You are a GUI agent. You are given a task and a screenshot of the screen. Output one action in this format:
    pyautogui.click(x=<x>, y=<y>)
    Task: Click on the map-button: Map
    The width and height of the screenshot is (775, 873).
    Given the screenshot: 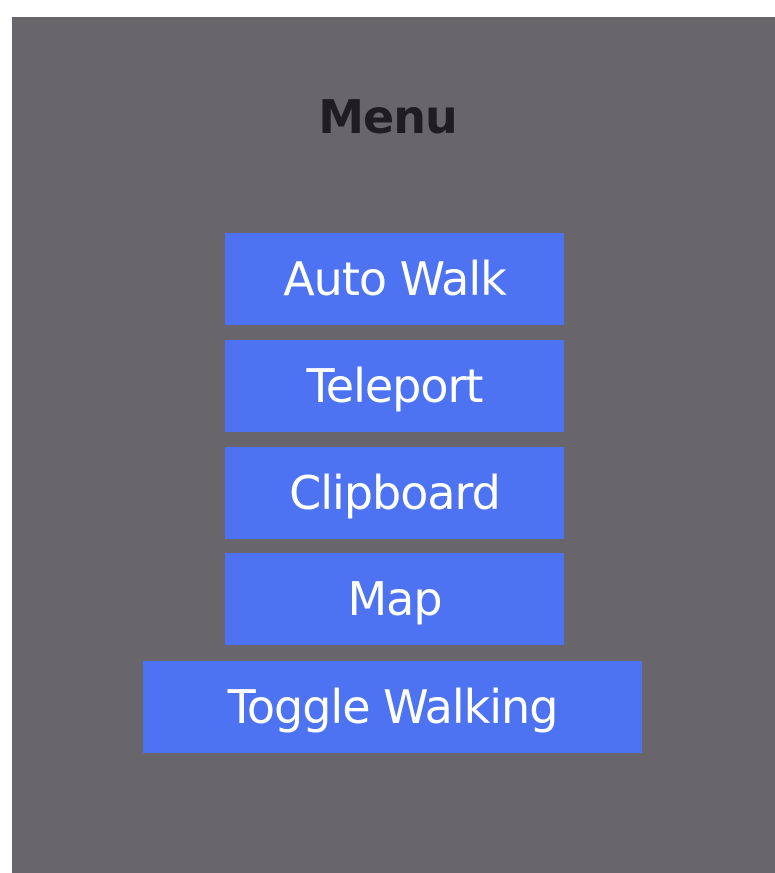 What is the action you would take?
    pyautogui.click(x=394, y=599)
    